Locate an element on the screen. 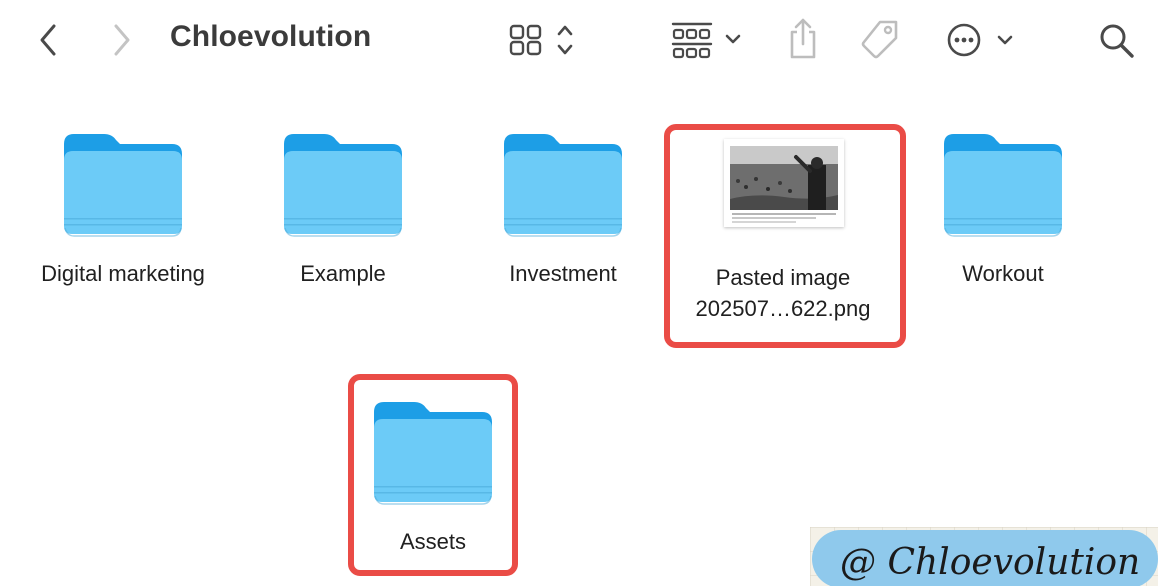 This screenshot has width=1158, height=586. image-thumbnail is located at coordinates (784, 183).